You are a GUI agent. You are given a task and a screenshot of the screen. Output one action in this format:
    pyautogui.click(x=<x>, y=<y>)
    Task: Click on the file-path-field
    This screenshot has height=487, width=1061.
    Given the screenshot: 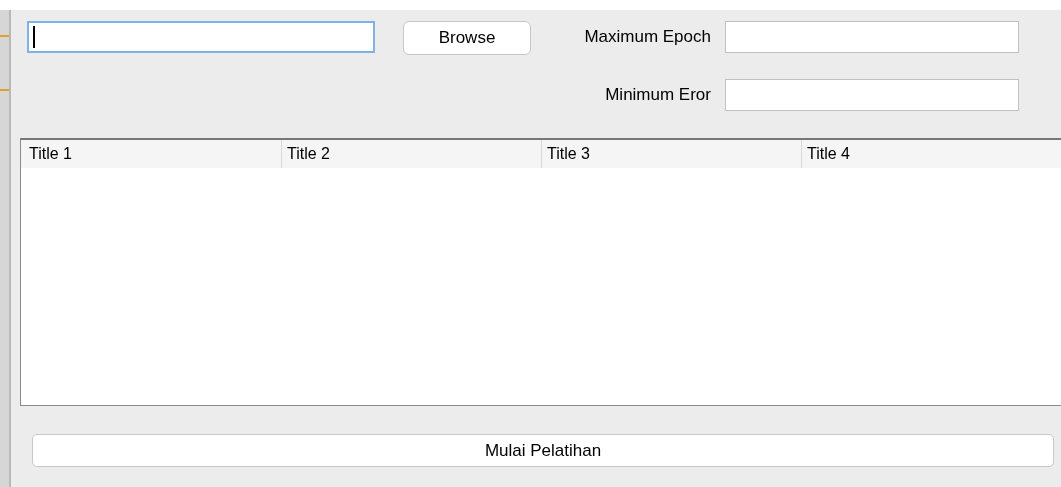 What is the action you would take?
    pyautogui.click(x=201, y=37)
    